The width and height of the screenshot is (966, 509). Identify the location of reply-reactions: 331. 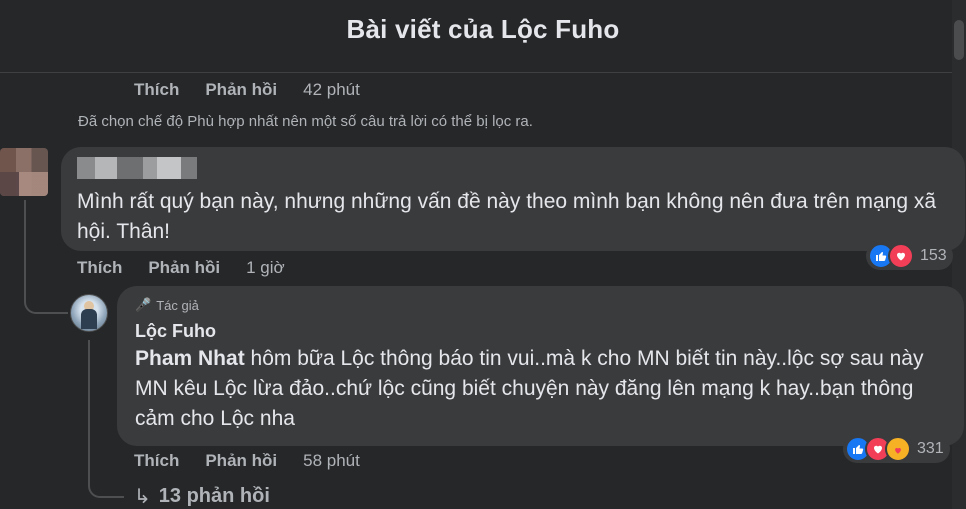
(896, 449).